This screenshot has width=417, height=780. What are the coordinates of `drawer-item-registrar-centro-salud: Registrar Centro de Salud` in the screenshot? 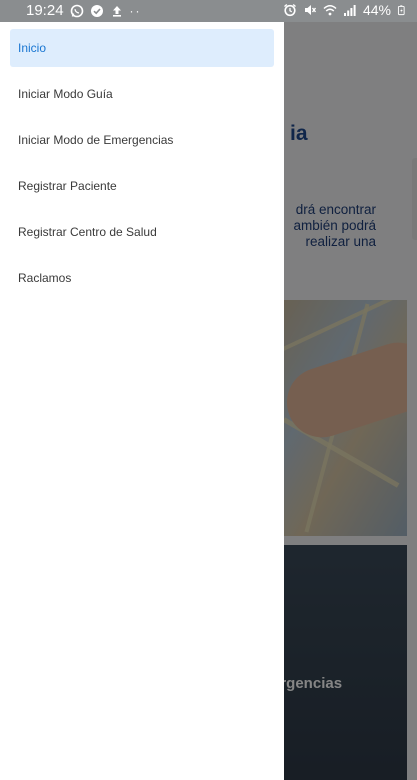 It's located at (142, 232).